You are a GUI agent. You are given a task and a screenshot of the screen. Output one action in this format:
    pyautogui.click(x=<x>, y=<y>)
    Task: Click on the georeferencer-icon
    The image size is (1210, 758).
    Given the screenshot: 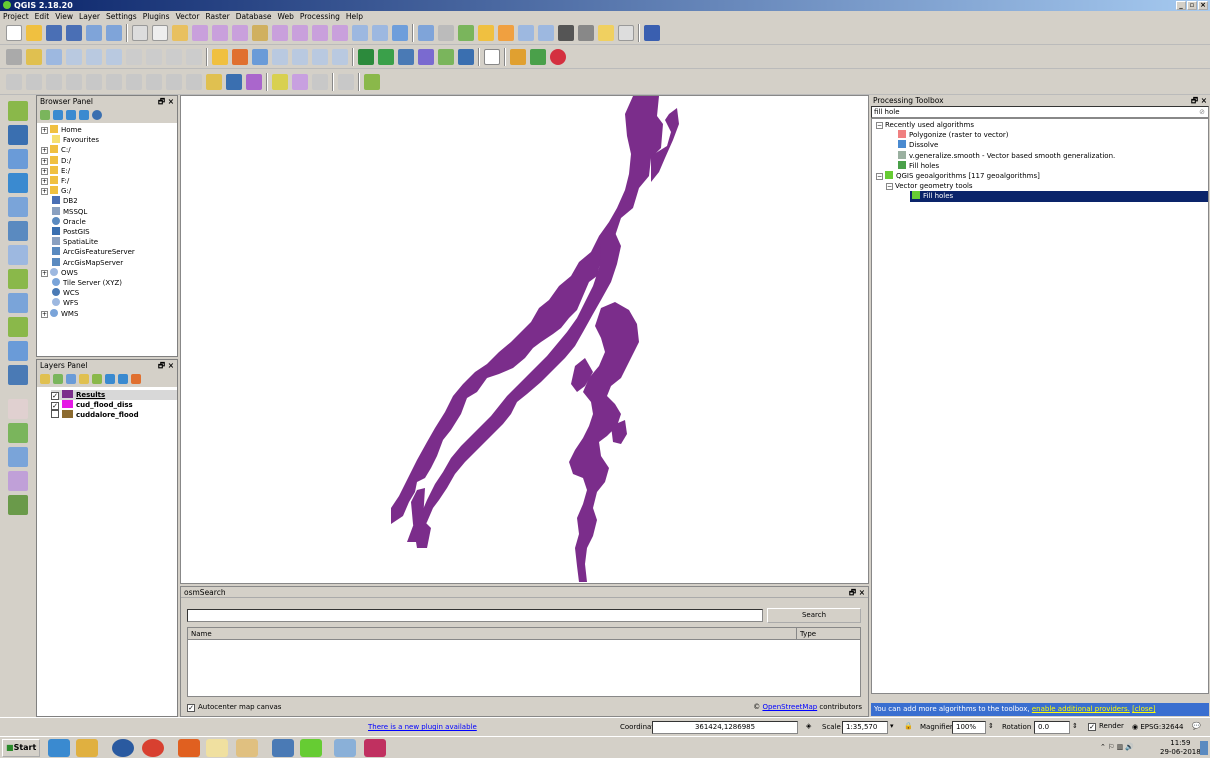 What is the action you would take?
    pyautogui.click(x=18, y=457)
    